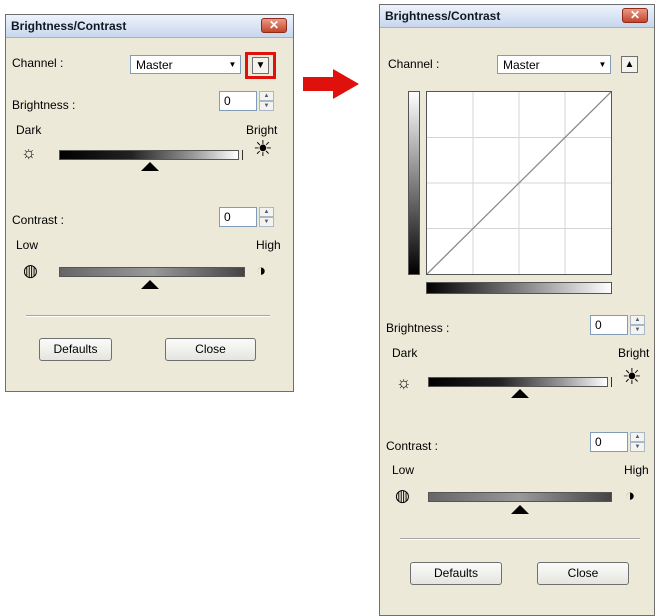  Describe the element at coordinates (346, 84) in the screenshot. I see `transition-arrow-head` at that location.